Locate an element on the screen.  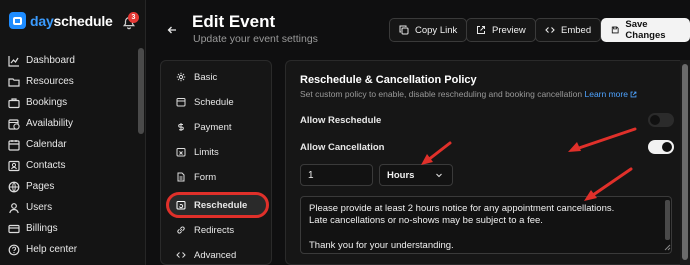
calendar-clock-icon is located at coordinates (14, 124).